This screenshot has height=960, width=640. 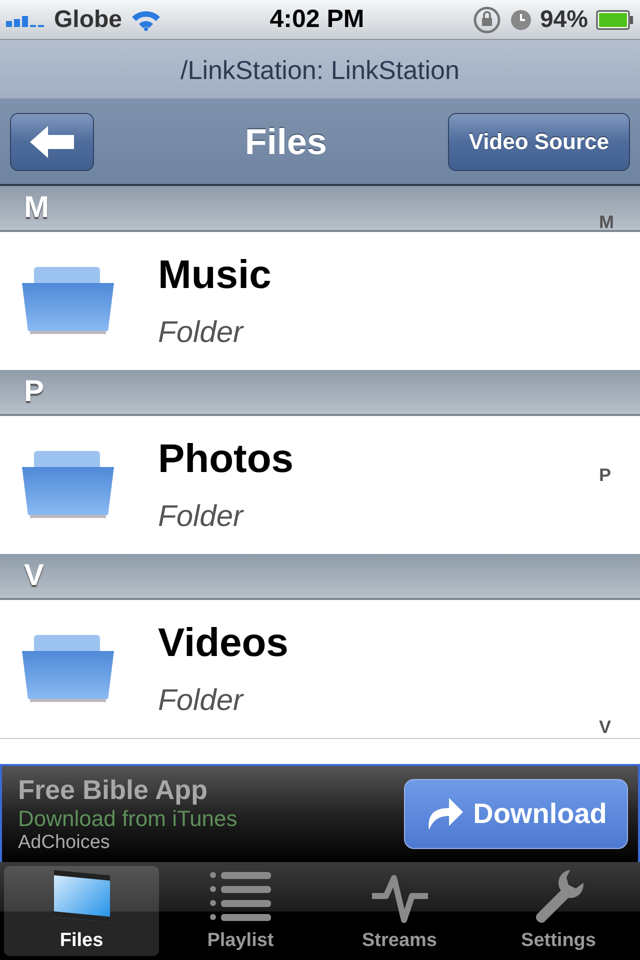 What do you see at coordinates (240, 911) in the screenshot?
I see `tab-item: Playlist` at bounding box center [240, 911].